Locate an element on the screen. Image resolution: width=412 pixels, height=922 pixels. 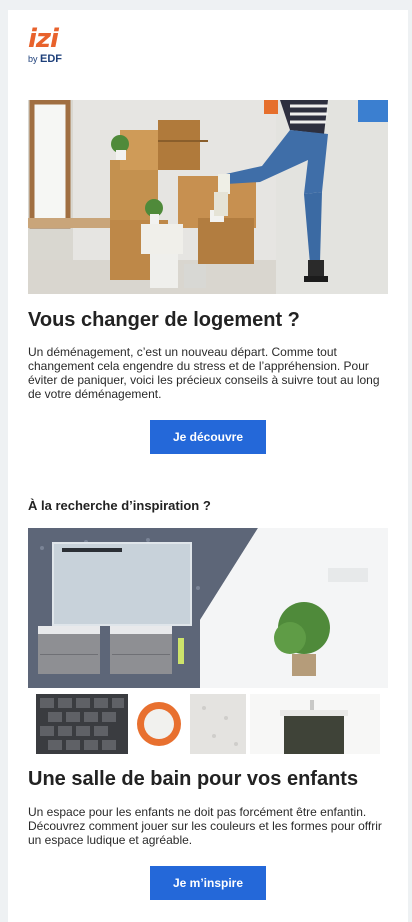
izi-logo: izi by EDF is located at coordinates (58, 48).